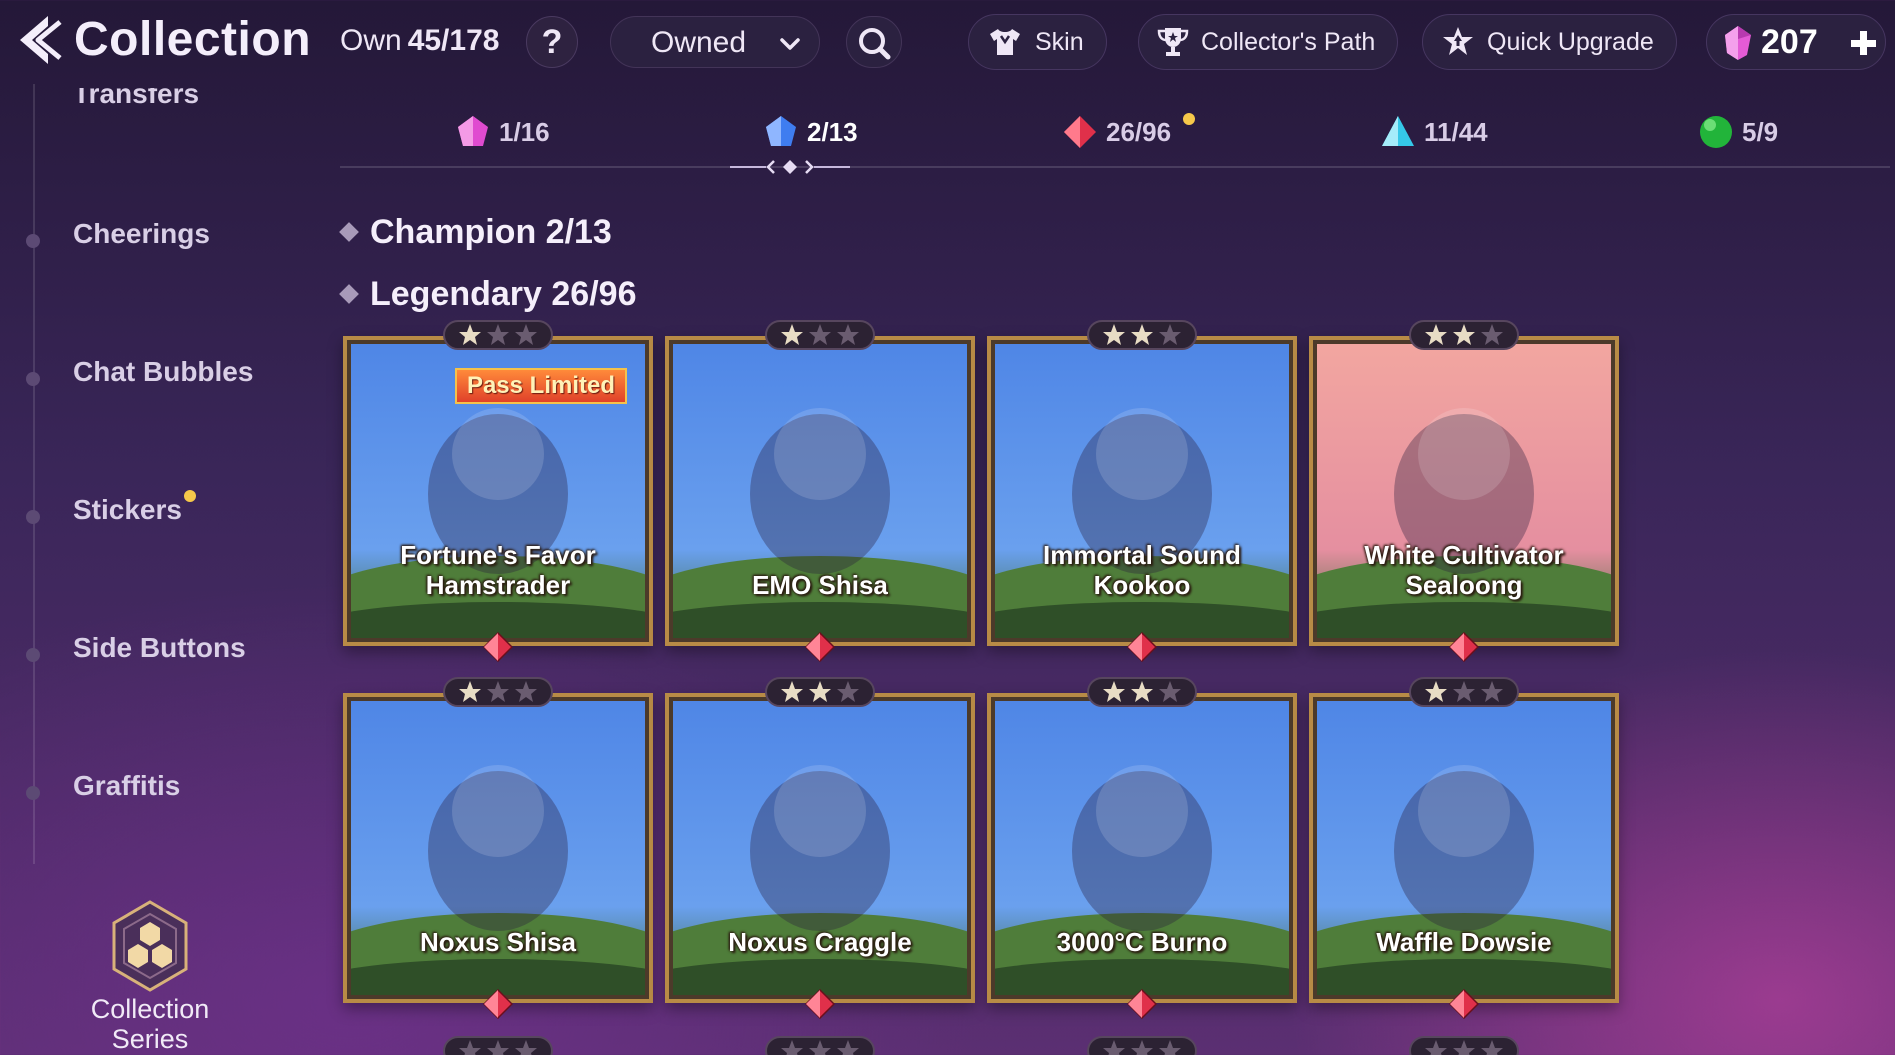  Describe the element at coordinates (781, 131) in the screenshot. I see `blue-gem-icon` at that location.